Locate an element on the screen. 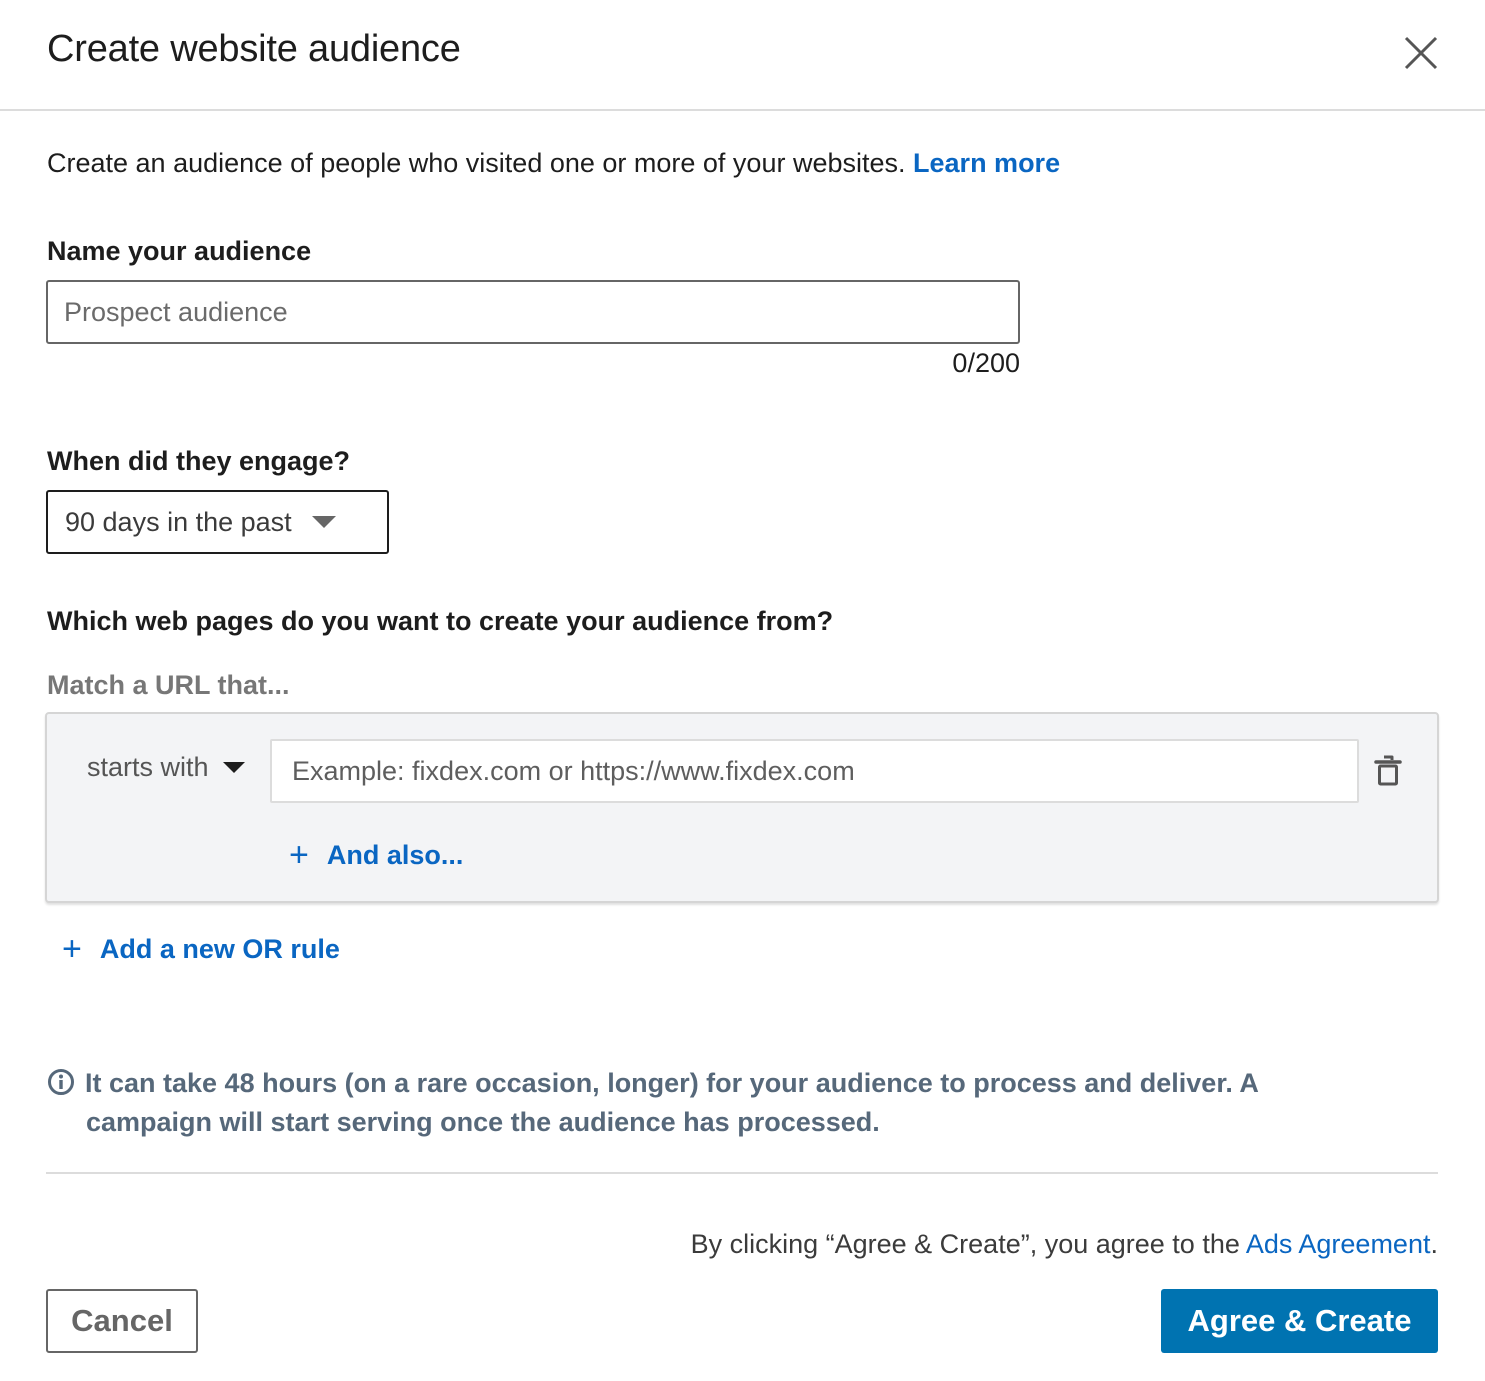 This screenshot has height=1381, width=1485. add-or-rule-button: + Add a new OR rule is located at coordinates (201, 949).